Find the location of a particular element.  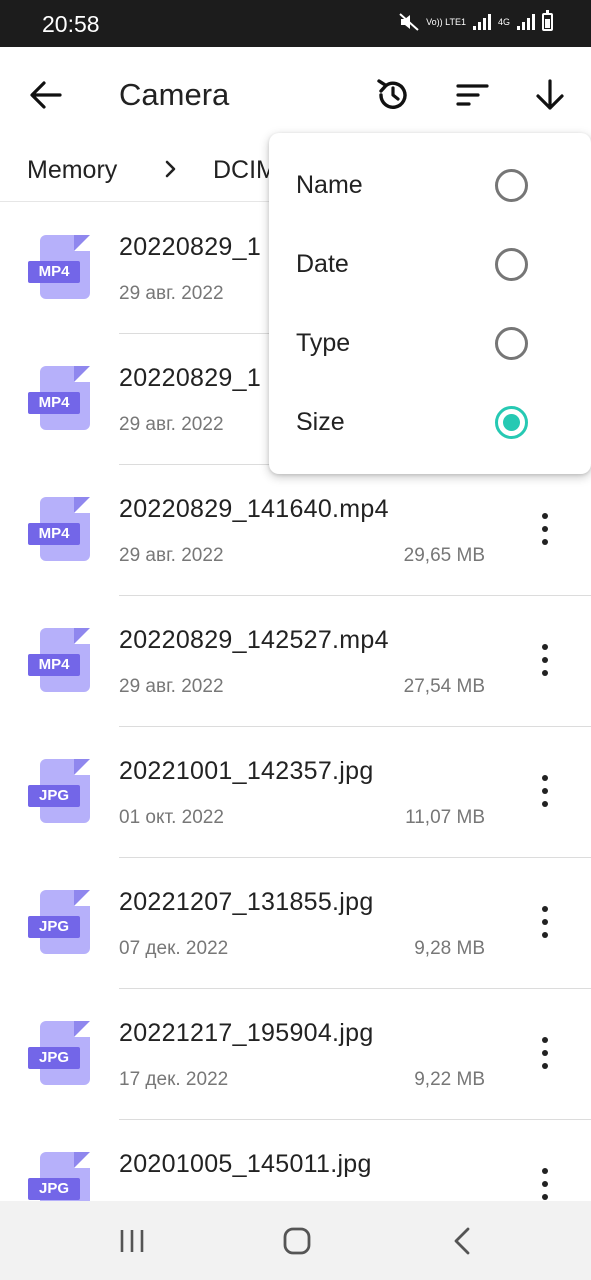

file-name: 20221217_195904.jpg is located at coordinates (246, 1033).